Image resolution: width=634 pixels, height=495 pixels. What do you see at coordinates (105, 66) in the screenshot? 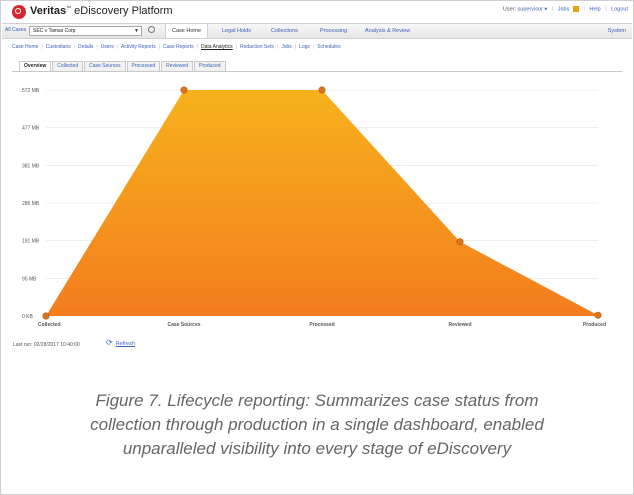
I see `tab-case-sources: Case Sources` at bounding box center [105, 66].